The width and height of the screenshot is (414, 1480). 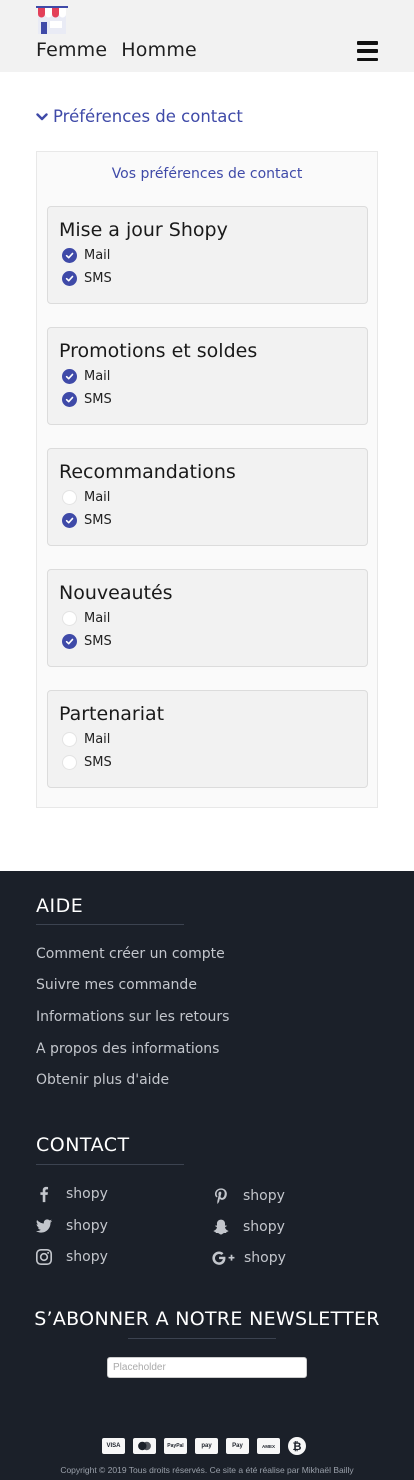 I want to click on aide-link: Informations sur les retours, so click(x=132, y=1017).